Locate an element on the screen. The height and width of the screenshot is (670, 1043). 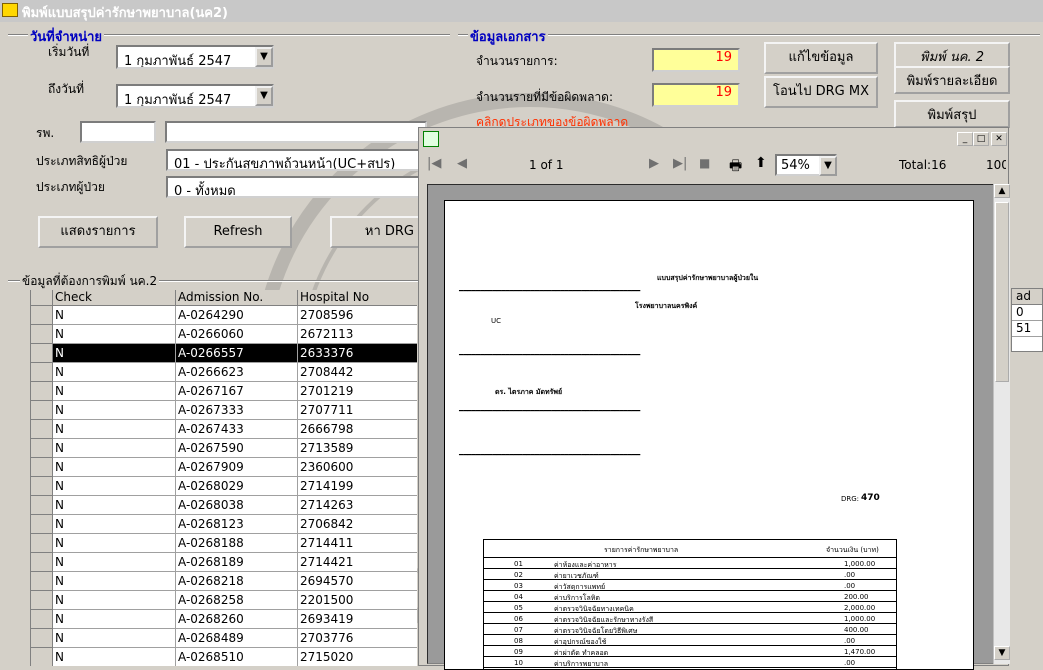
table-row: N A-0266623 2708442 is located at coordinates (224, 372).